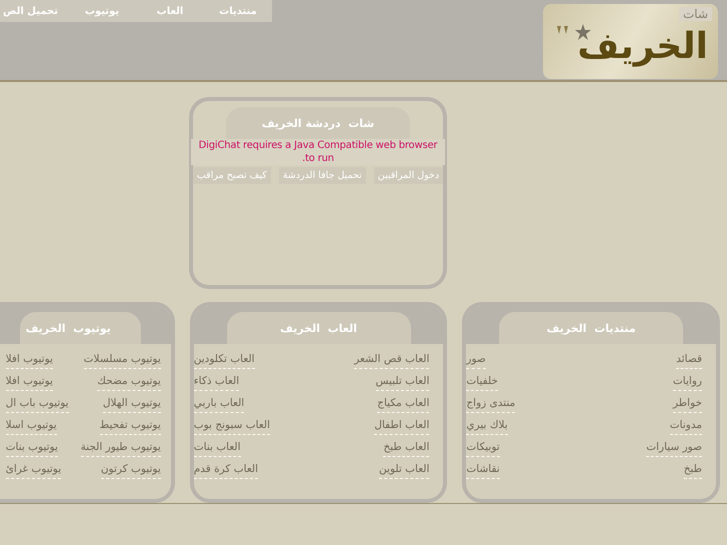  I want to click on section-link: العاب تكلودين, so click(224, 360).